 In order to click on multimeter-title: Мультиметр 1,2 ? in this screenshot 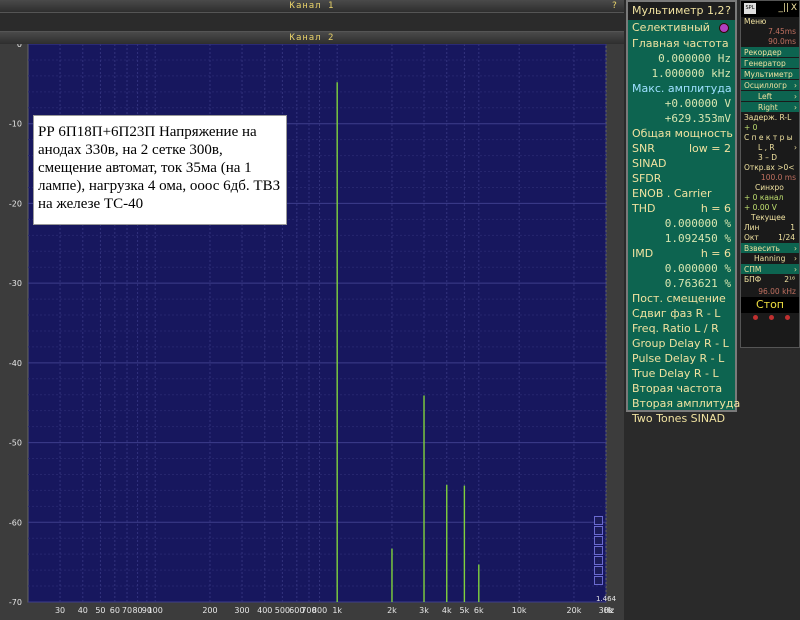, I will do `click(681, 11)`.